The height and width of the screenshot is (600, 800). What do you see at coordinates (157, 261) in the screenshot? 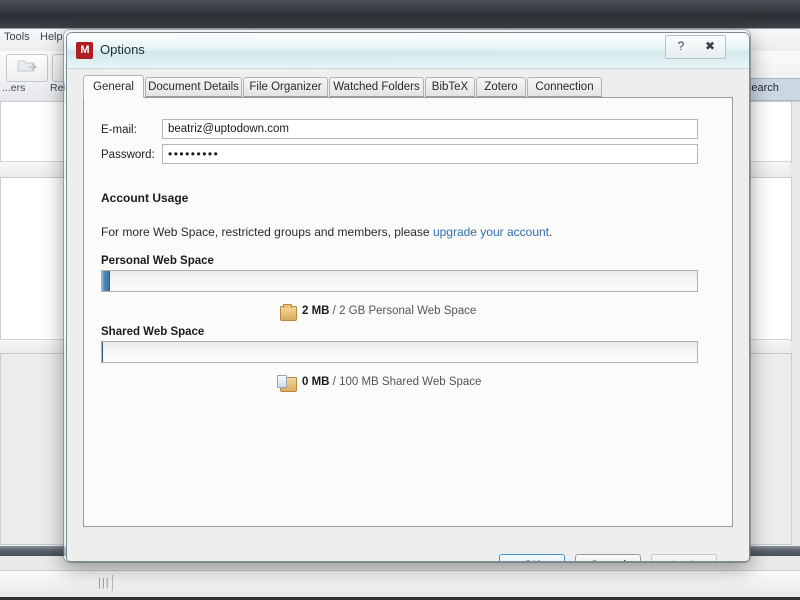
I see `personal-web-space-label: Personal Web Space` at bounding box center [157, 261].